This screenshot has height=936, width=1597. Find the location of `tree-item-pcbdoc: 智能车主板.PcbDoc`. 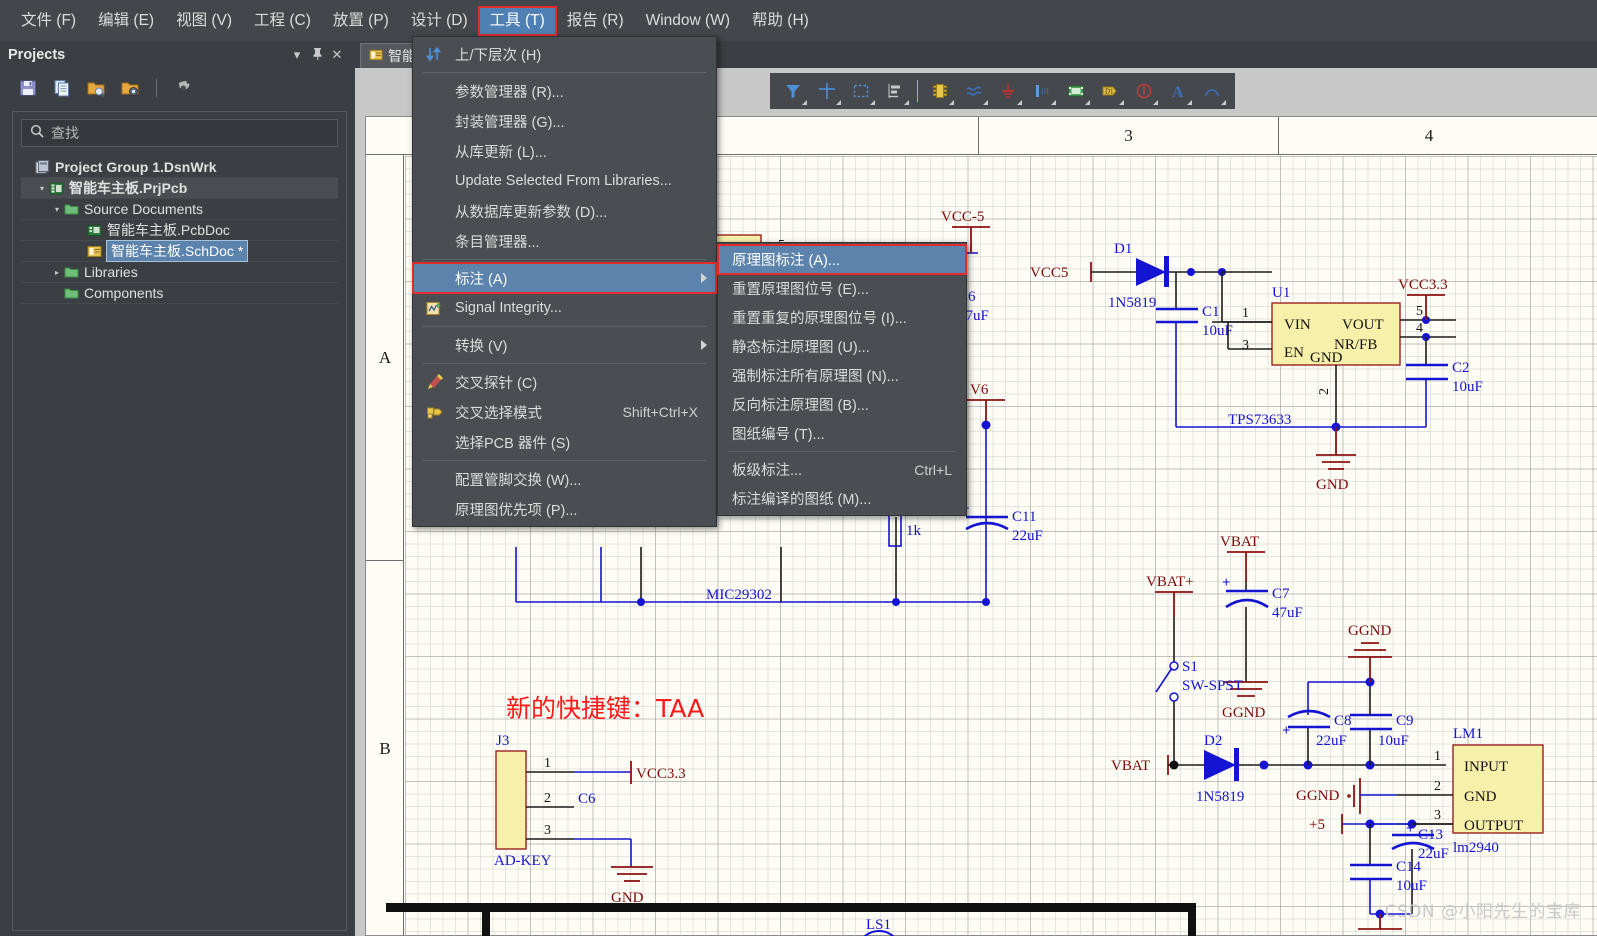

tree-item-pcbdoc: 智能车主板.PcbDoc is located at coordinates (179, 230).